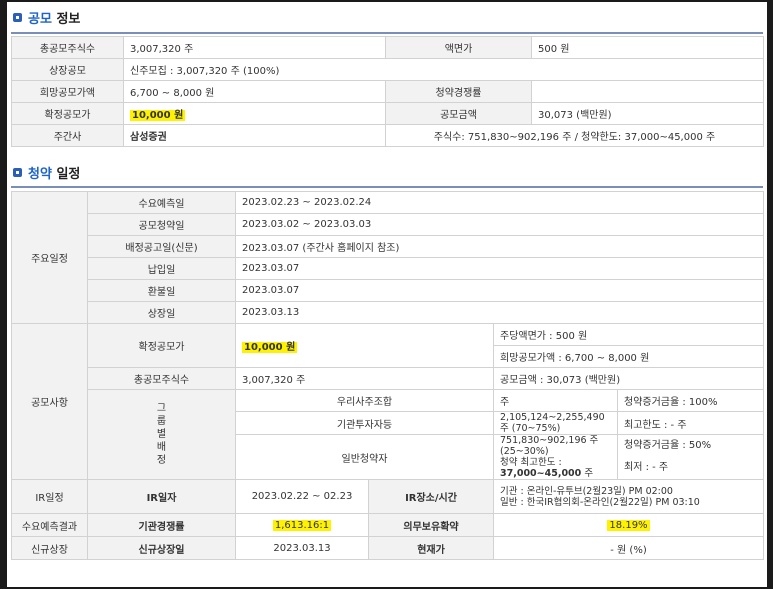  Describe the element at coordinates (628, 378) in the screenshot. I see `table-cell: 공모금액 : 30,073 (백만원)` at that location.